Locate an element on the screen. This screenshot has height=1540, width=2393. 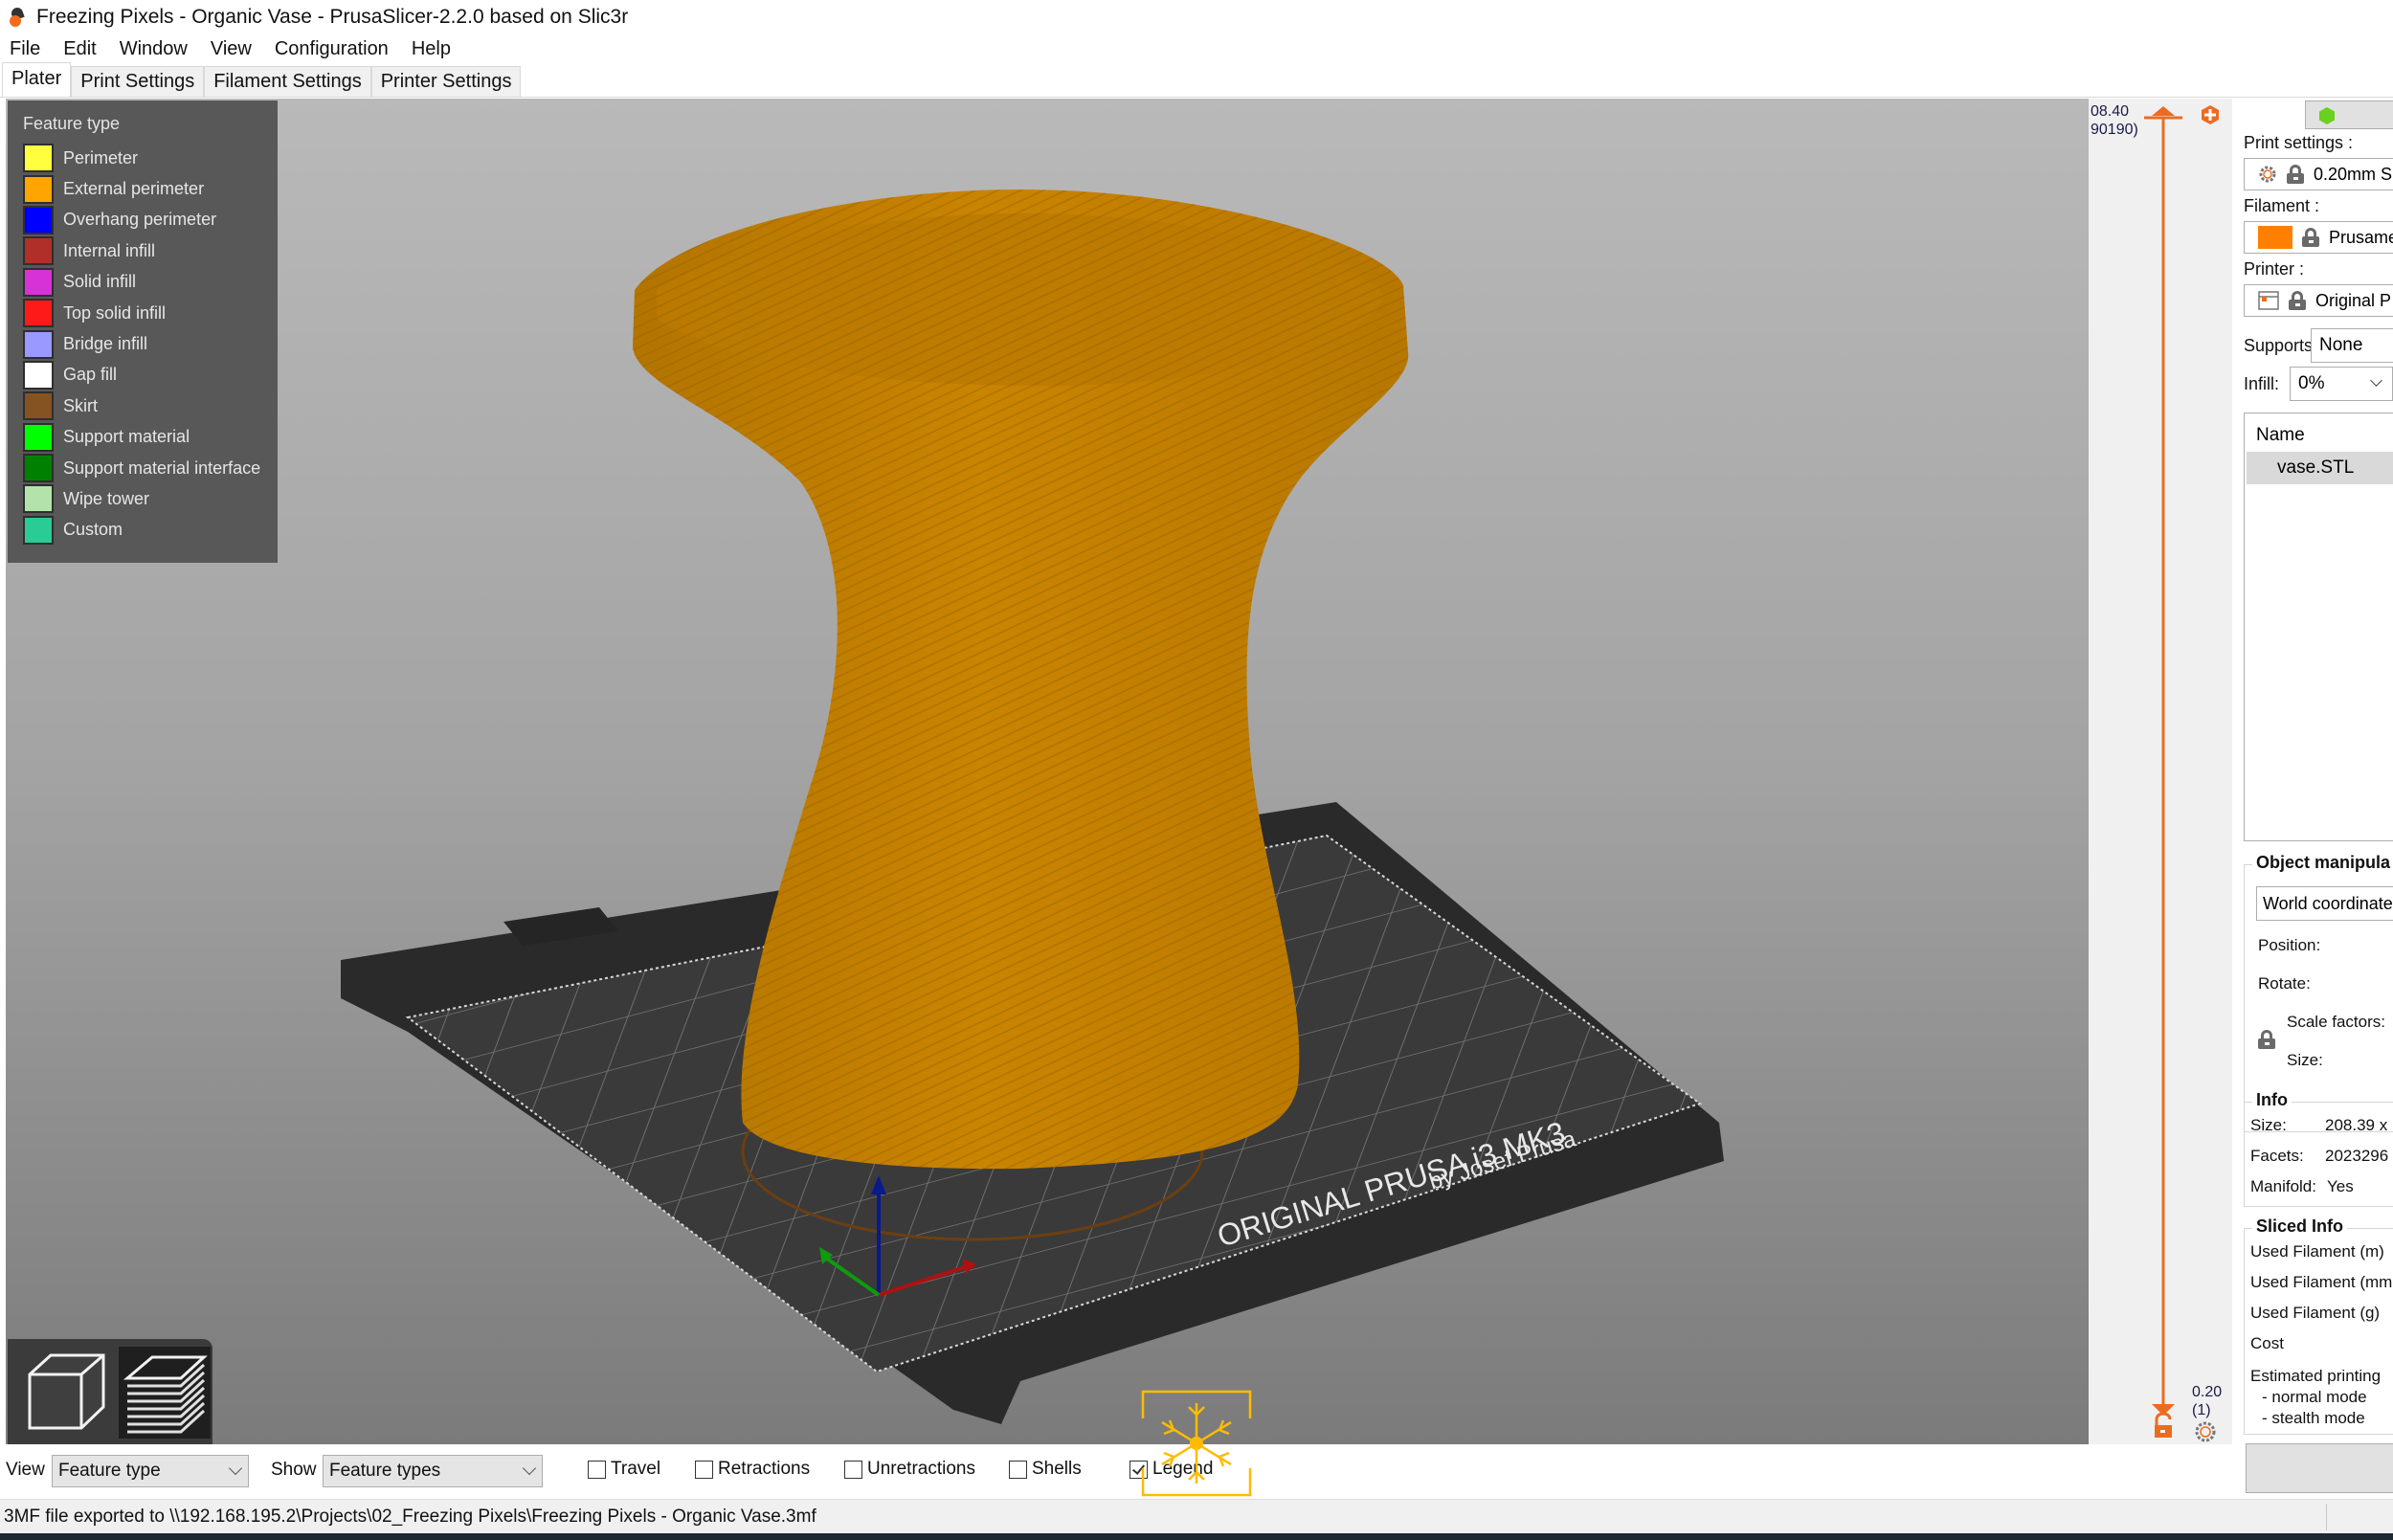
view-mode-toolbar is located at coordinates (110, 1391).